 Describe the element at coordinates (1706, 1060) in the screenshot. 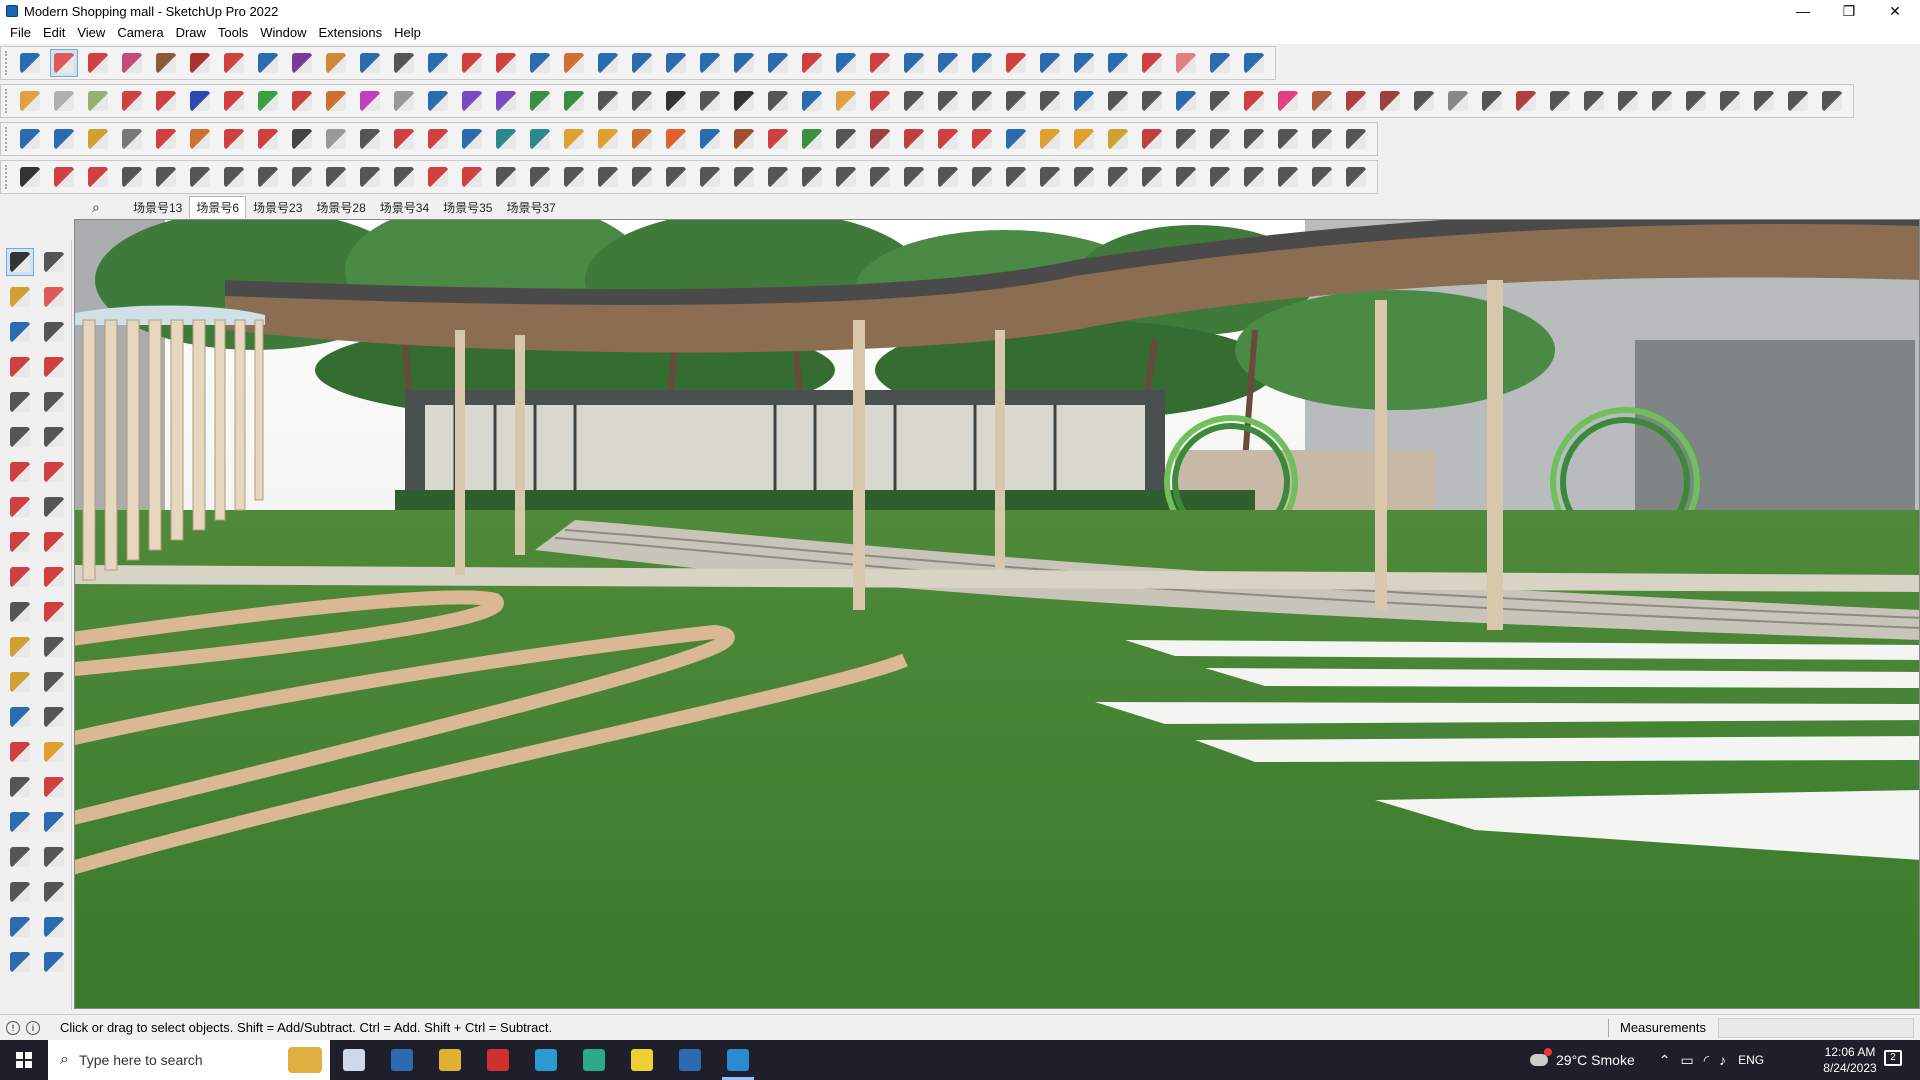

I see `network-icon: ◜` at that location.